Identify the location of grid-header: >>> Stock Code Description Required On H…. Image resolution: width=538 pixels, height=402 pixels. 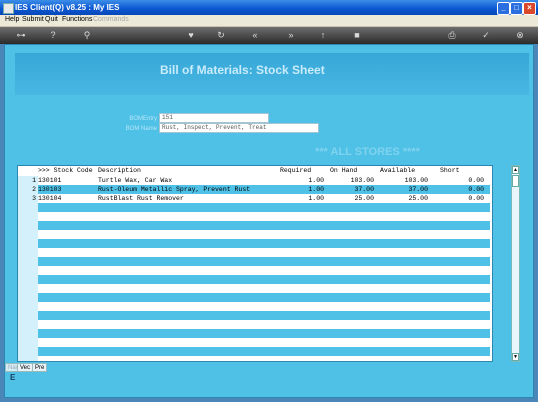
(255, 171).